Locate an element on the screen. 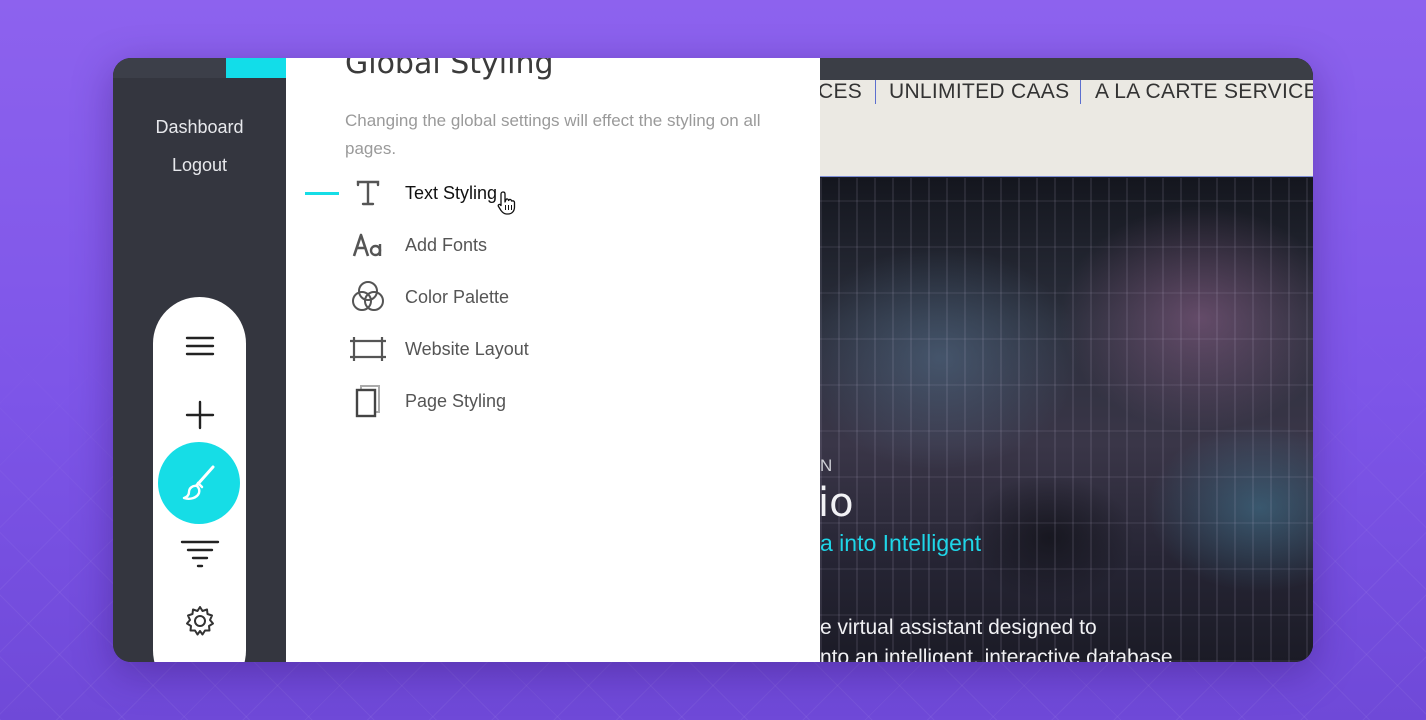  preview-top-bar is located at coordinates (1066, 69).